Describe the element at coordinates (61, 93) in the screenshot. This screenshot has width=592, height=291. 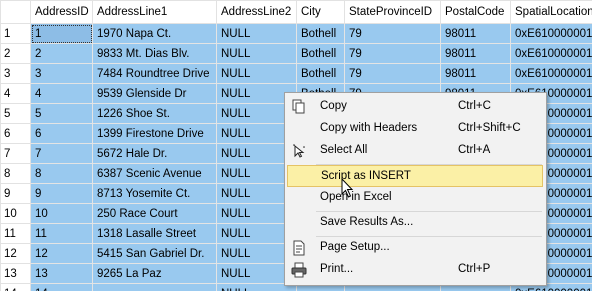
I see `table-cell: 4` at that location.